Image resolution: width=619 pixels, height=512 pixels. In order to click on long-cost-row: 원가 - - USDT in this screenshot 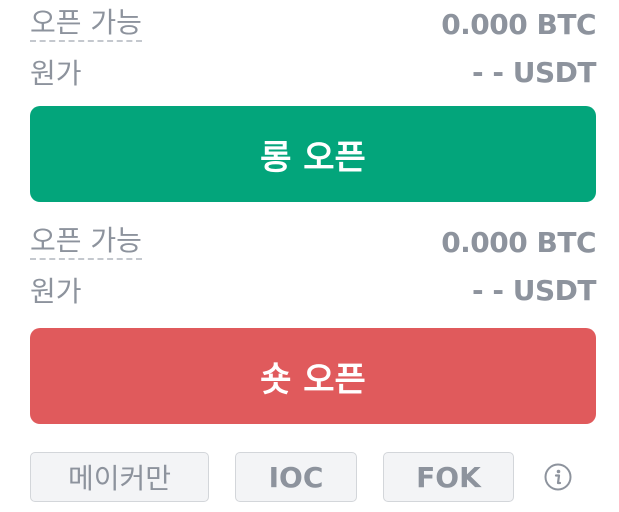, I will do `click(313, 72)`.